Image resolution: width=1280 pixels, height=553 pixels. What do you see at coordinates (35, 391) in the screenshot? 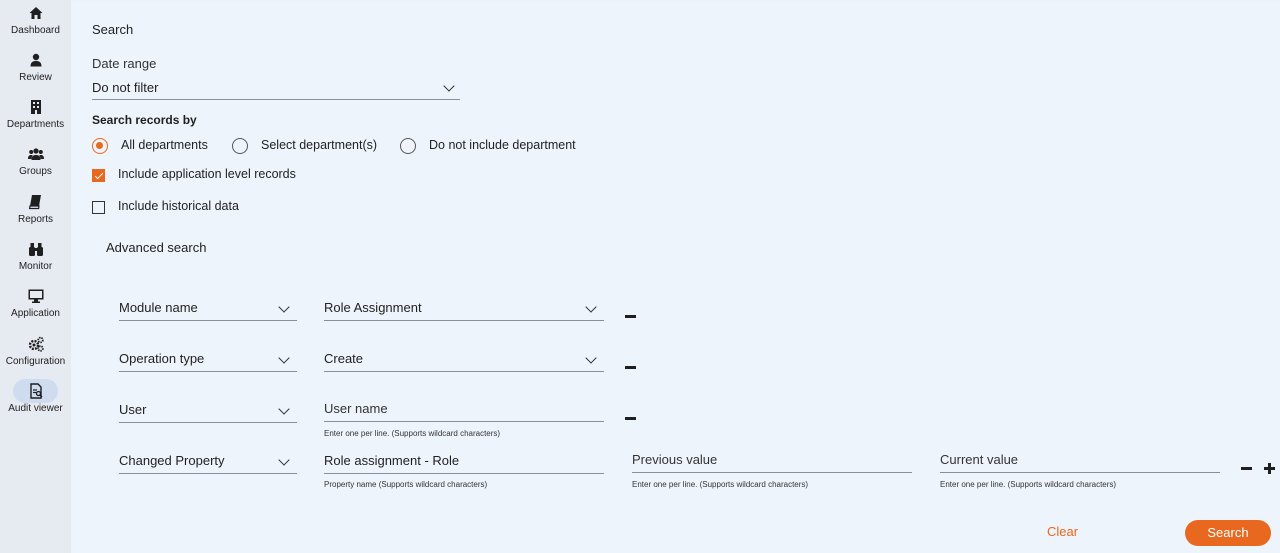
I see `audit-icon` at bounding box center [35, 391].